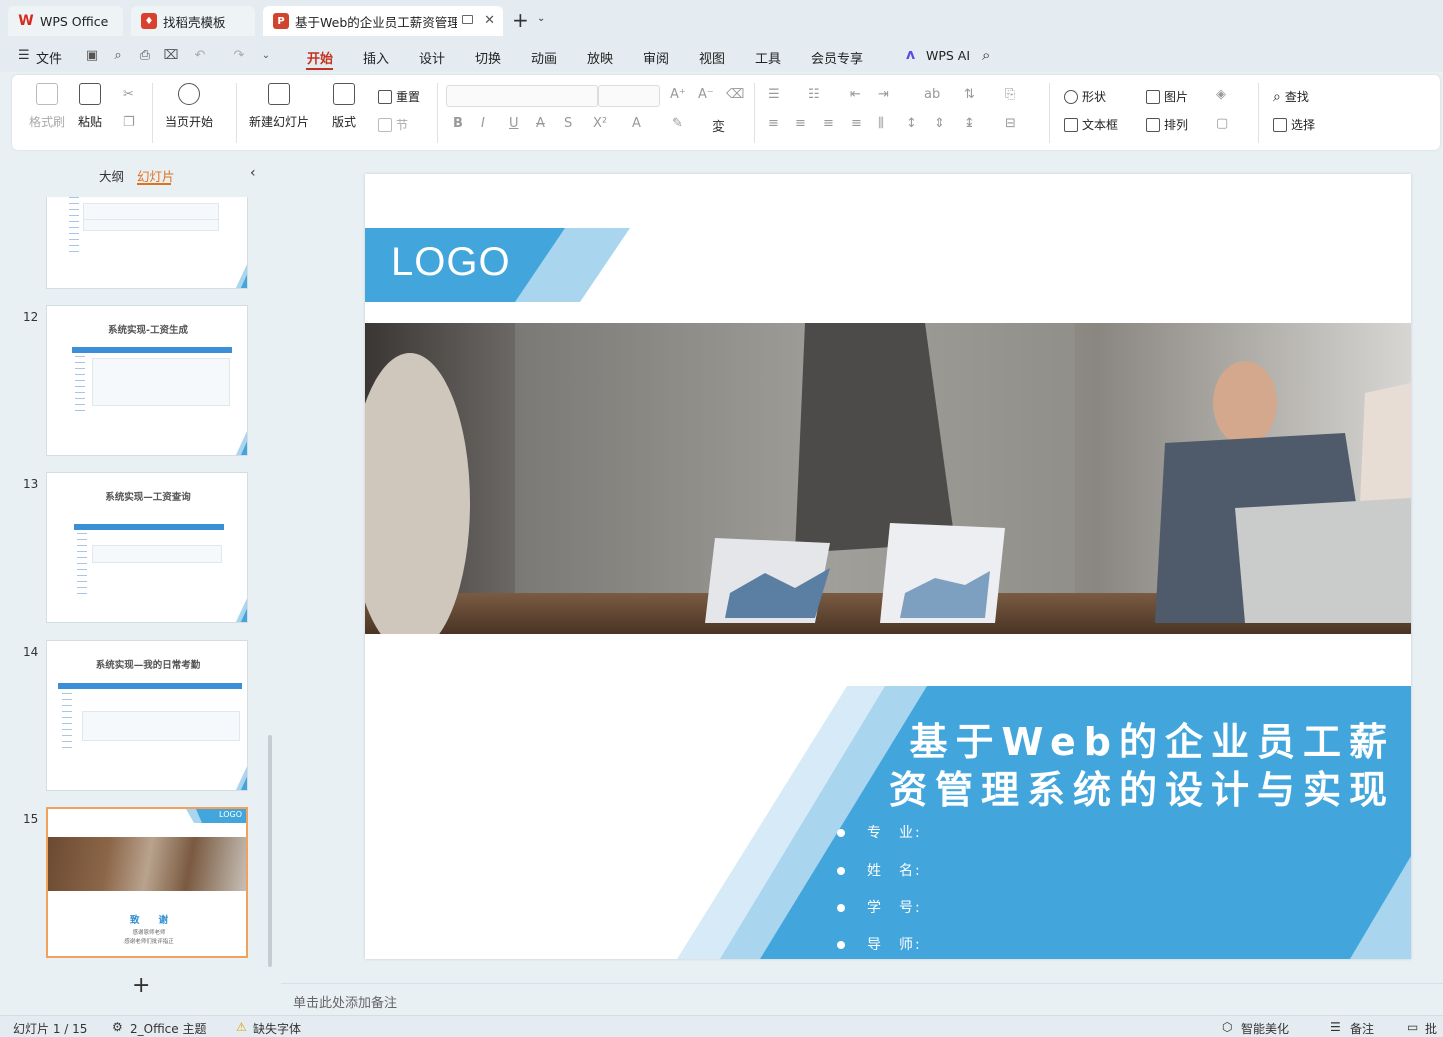 The height and width of the screenshot is (1037, 1443). Describe the element at coordinates (147, 243) in the screenshot. I see `slide-thumbnail` at that location.